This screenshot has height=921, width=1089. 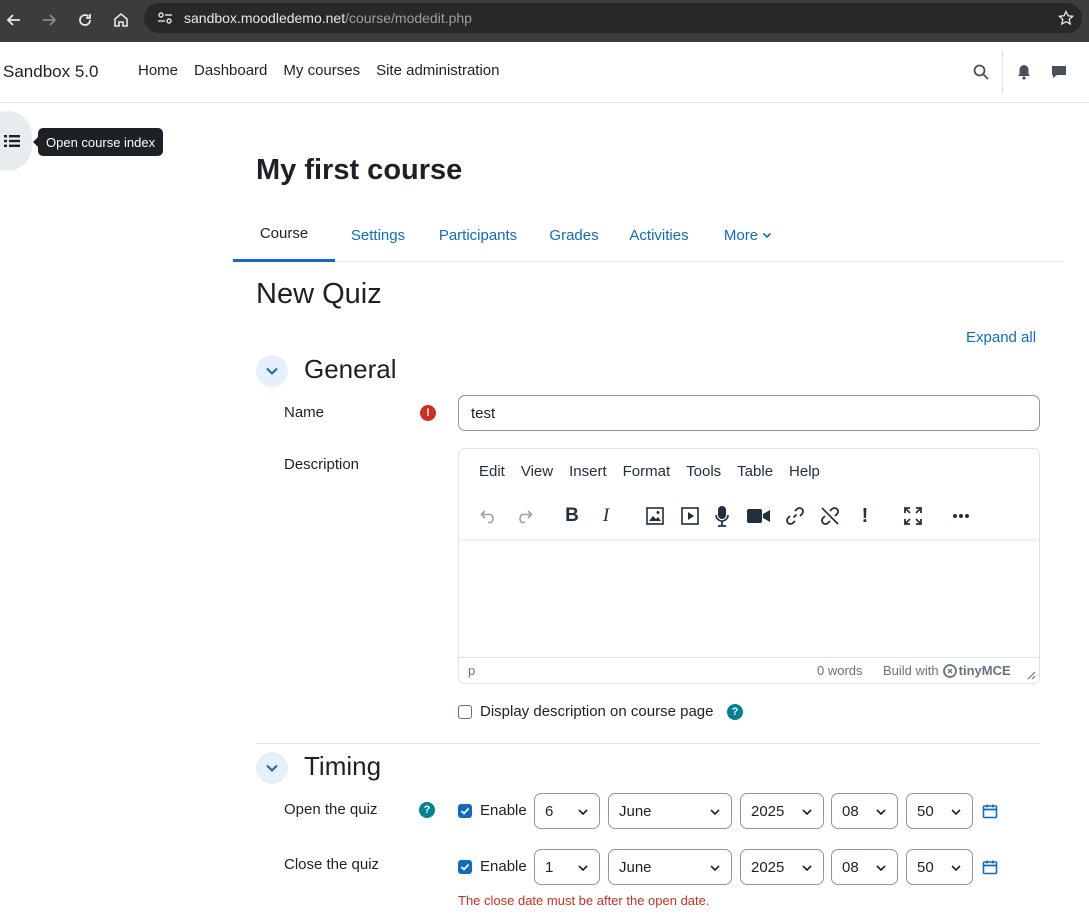 I want to click on close-minute-value: 50, so click(x=925, y=867).